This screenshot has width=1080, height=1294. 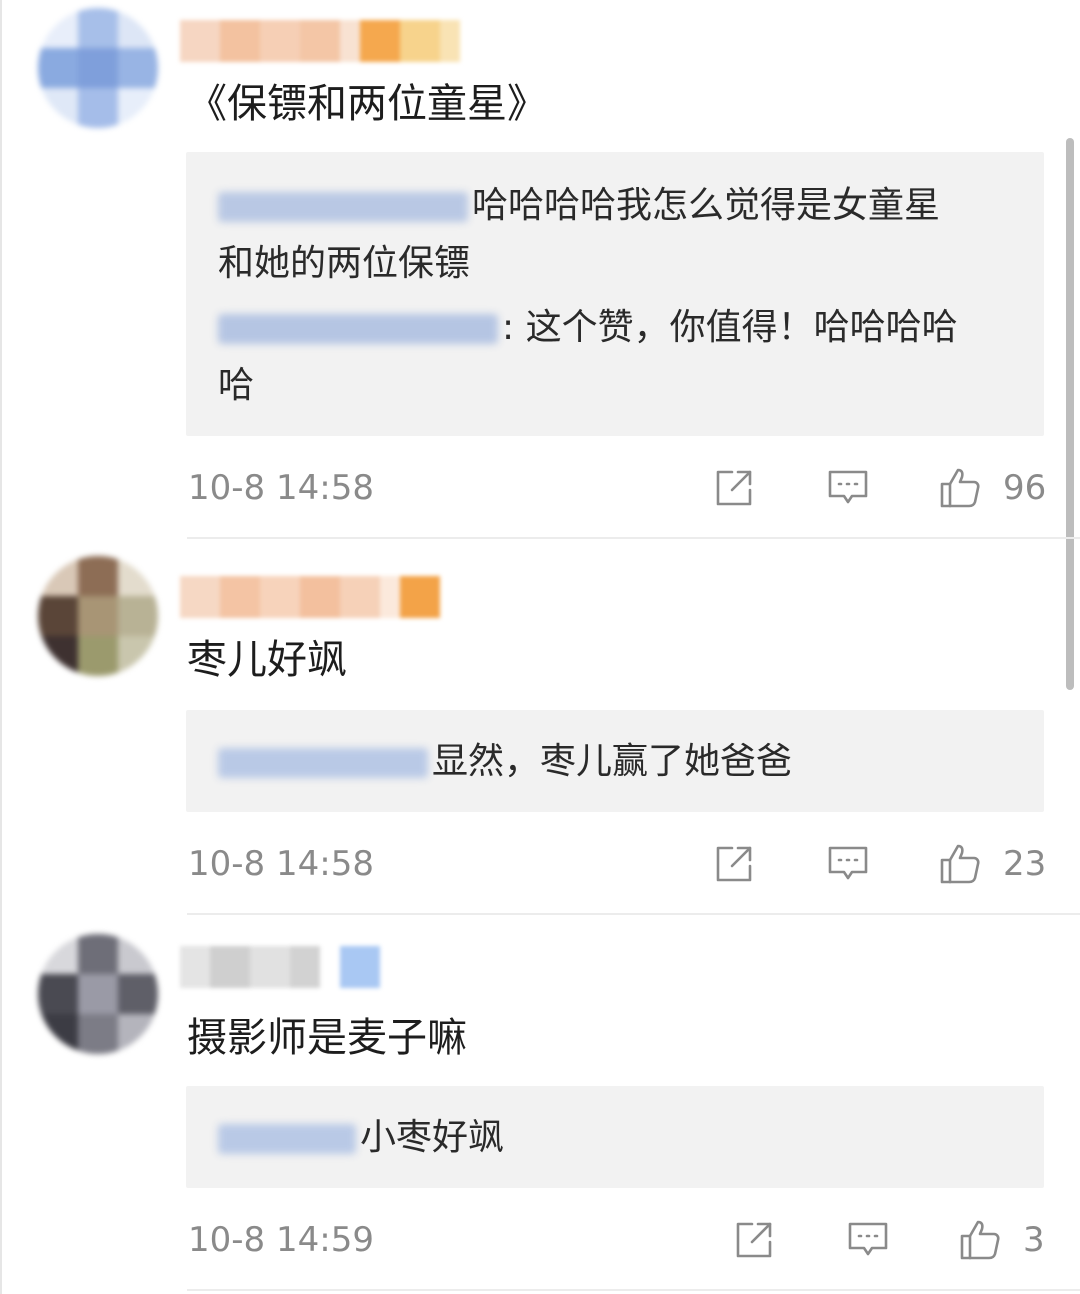 I want to click on reply-line: 小枣好飒, so click(x=361, y=1138).